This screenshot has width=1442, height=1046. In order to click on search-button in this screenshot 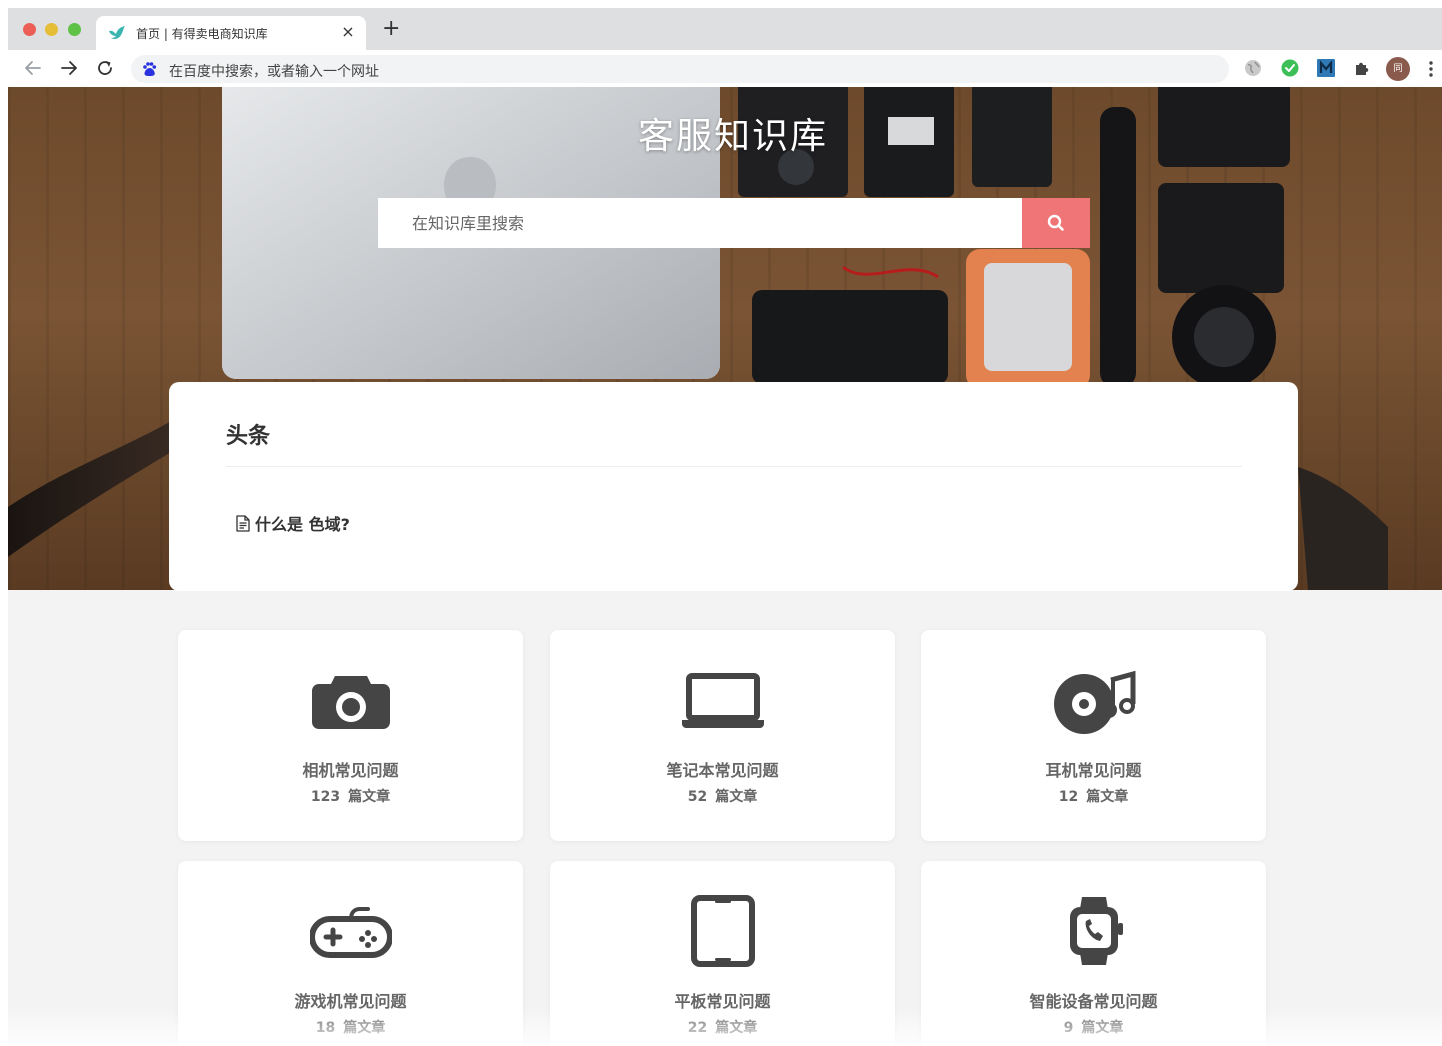, I will do `click(1056, 223)`.